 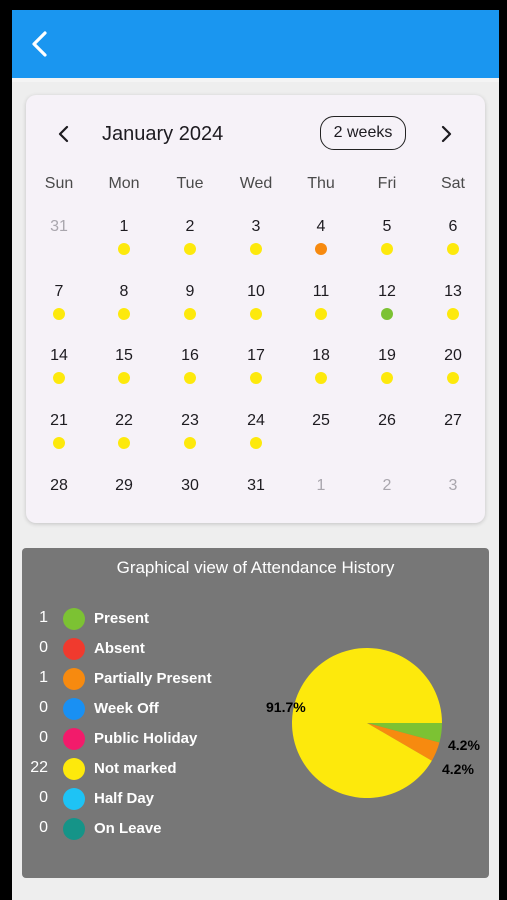 I want to click on legend-label: Absent, so click(x=119, y=648).